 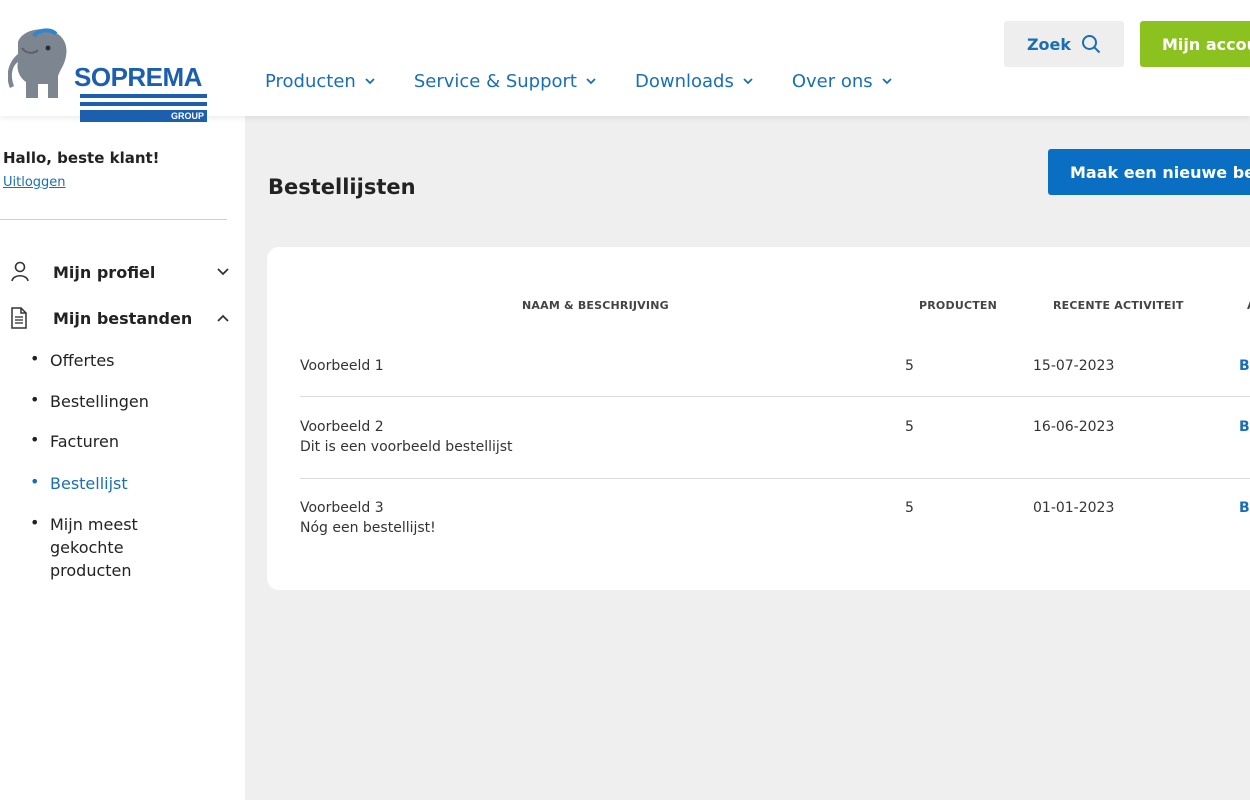 What do you see at coordinates (1118, 305) in the screenshot?
I see `column-header-activity: RECENTE ACTIVITEIT` at bounding box center [1118, 305].